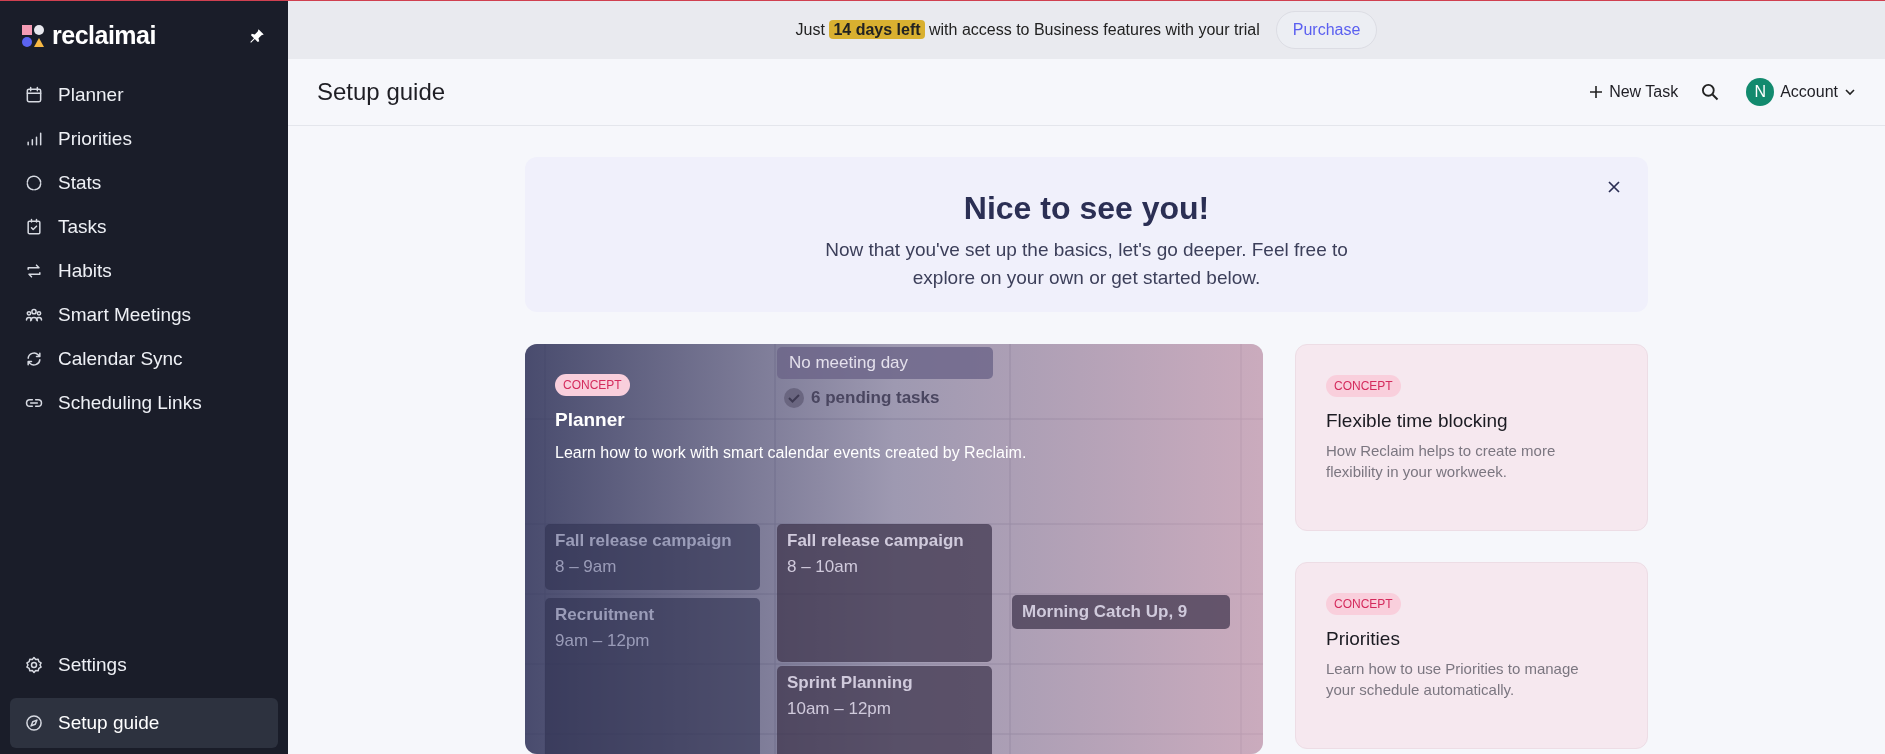  Describe the element at coordinates (1634, 91) in the screenshot. I see `new-task-button: New Task` at that location.